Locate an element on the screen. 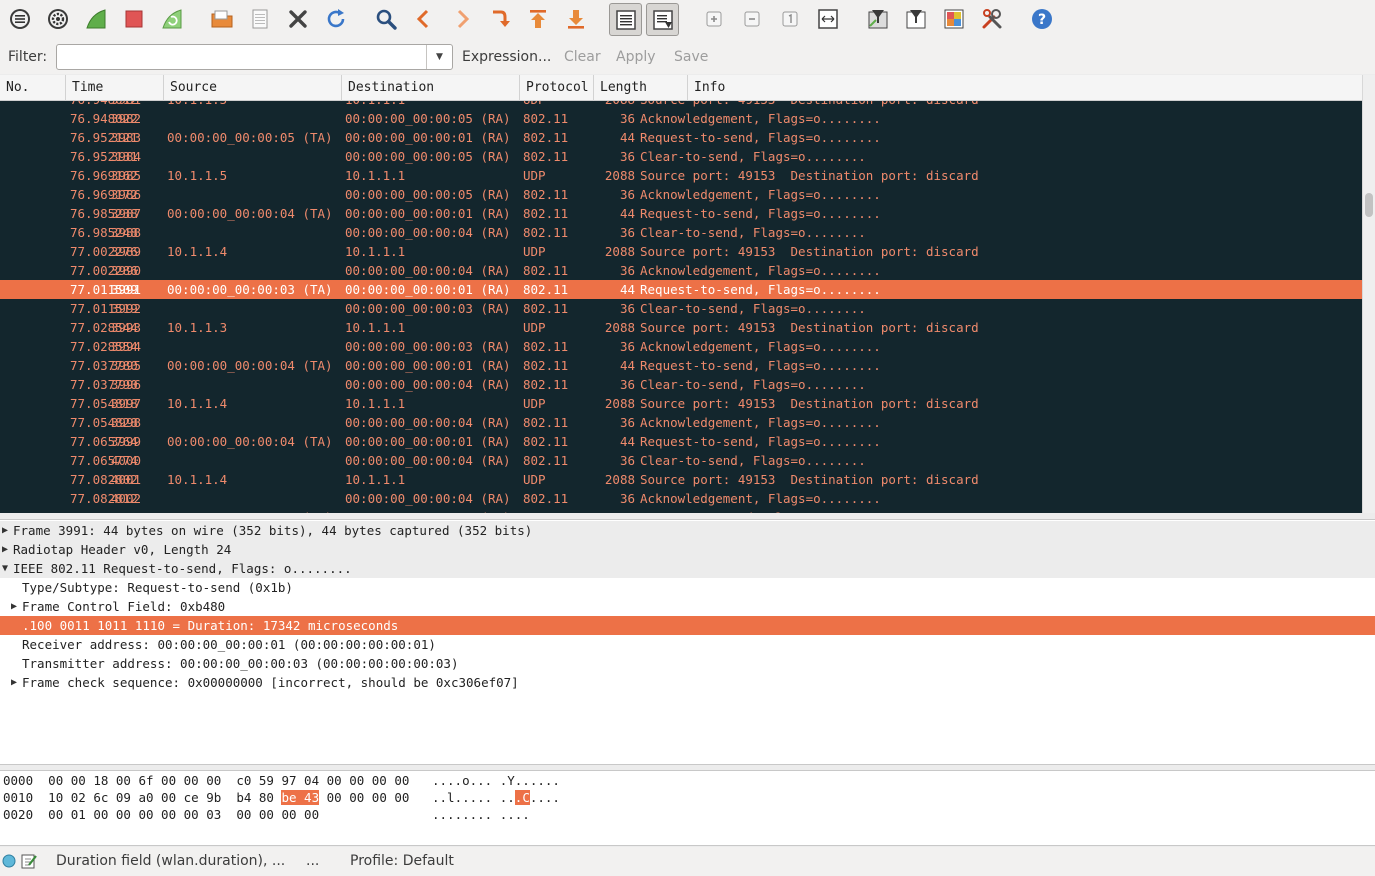 The image size is (1375, 876). preferences-icon is located at coordinates (992, 19).